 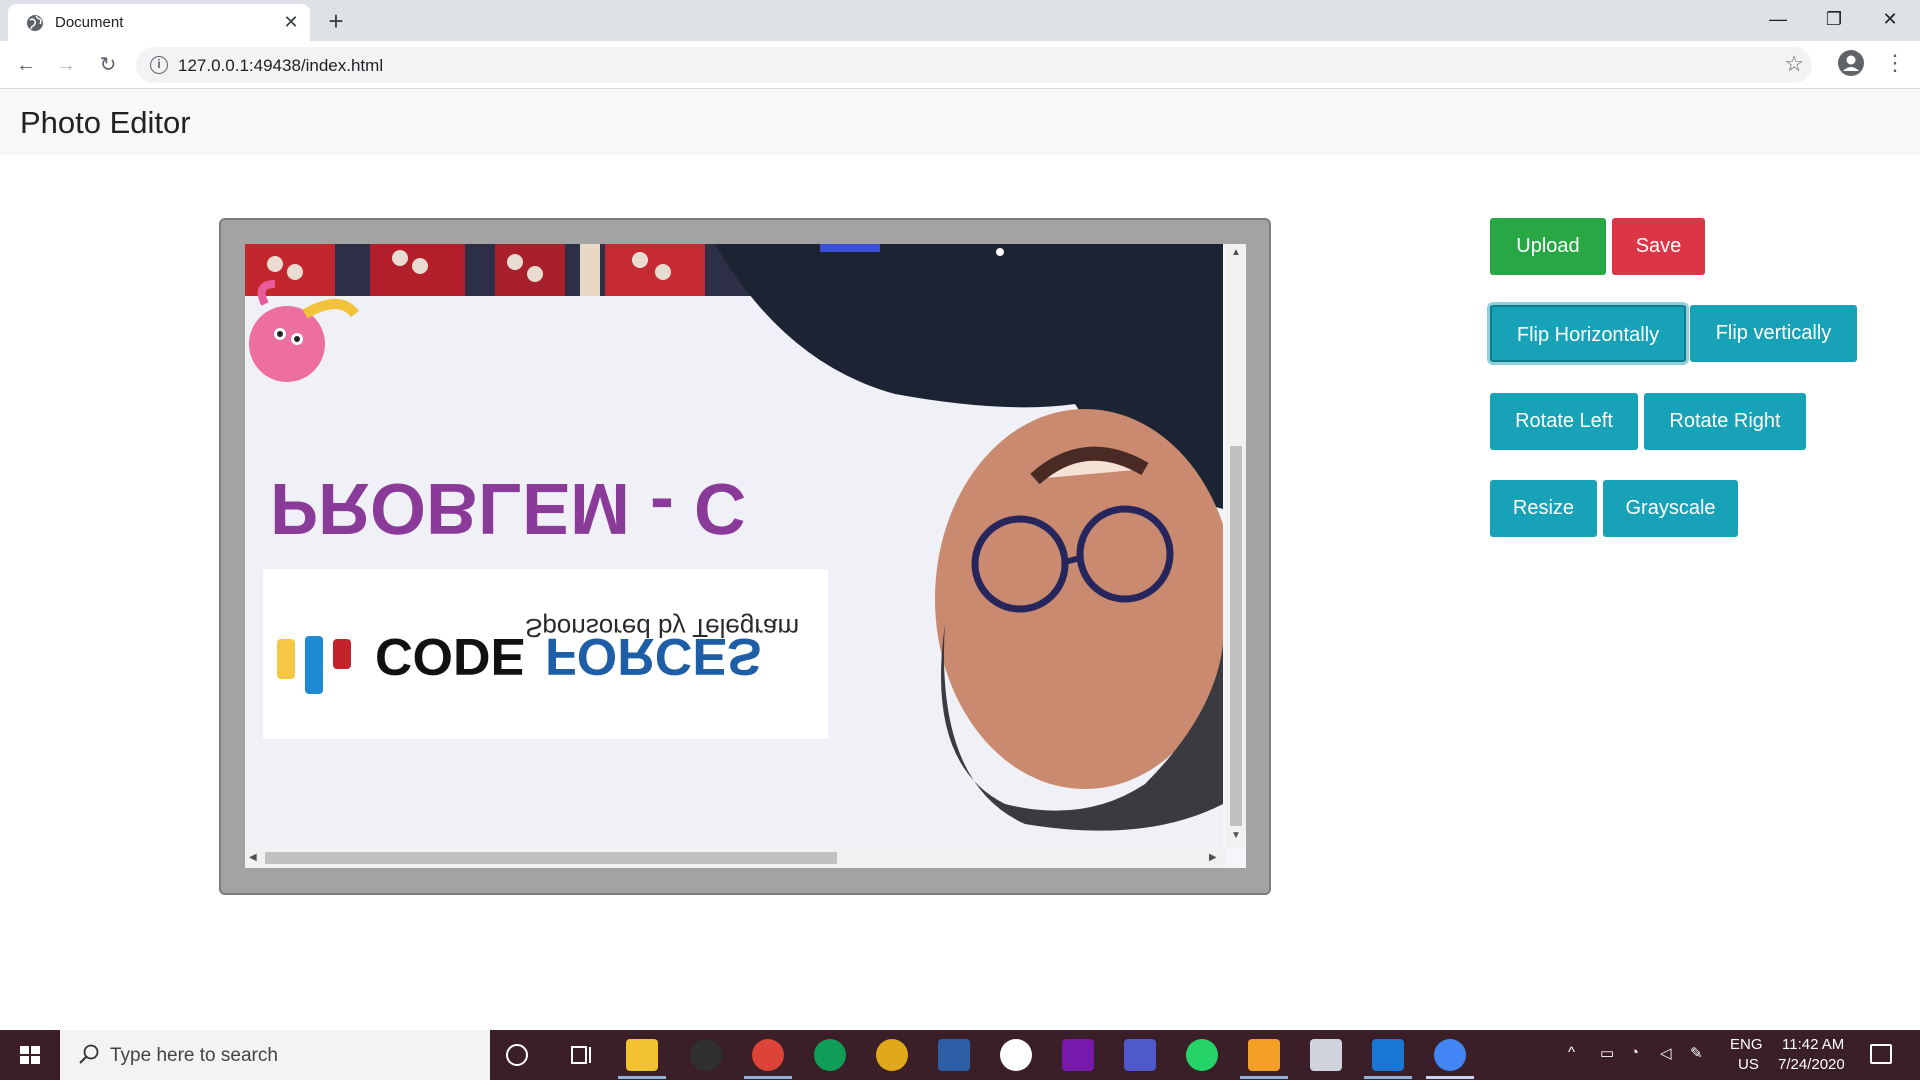 I want to click on browser-menu-icon: ⋮, so click(x=1895, y=64).